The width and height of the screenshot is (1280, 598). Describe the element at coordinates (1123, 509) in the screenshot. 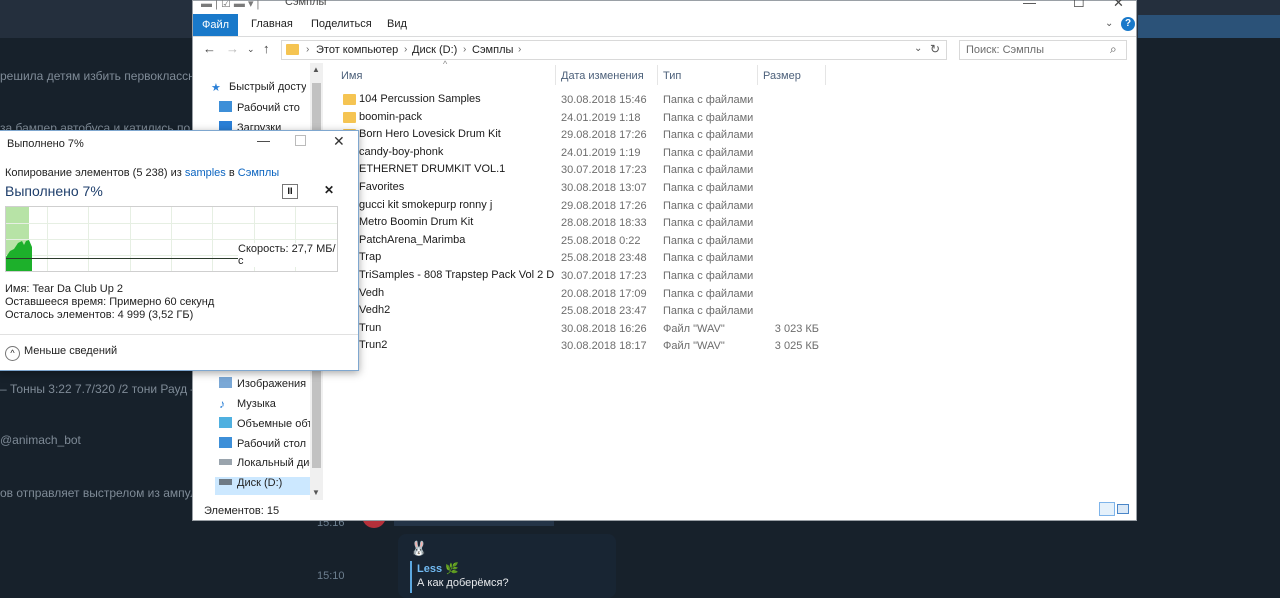

I see `large-icons-view-icon` at that location.